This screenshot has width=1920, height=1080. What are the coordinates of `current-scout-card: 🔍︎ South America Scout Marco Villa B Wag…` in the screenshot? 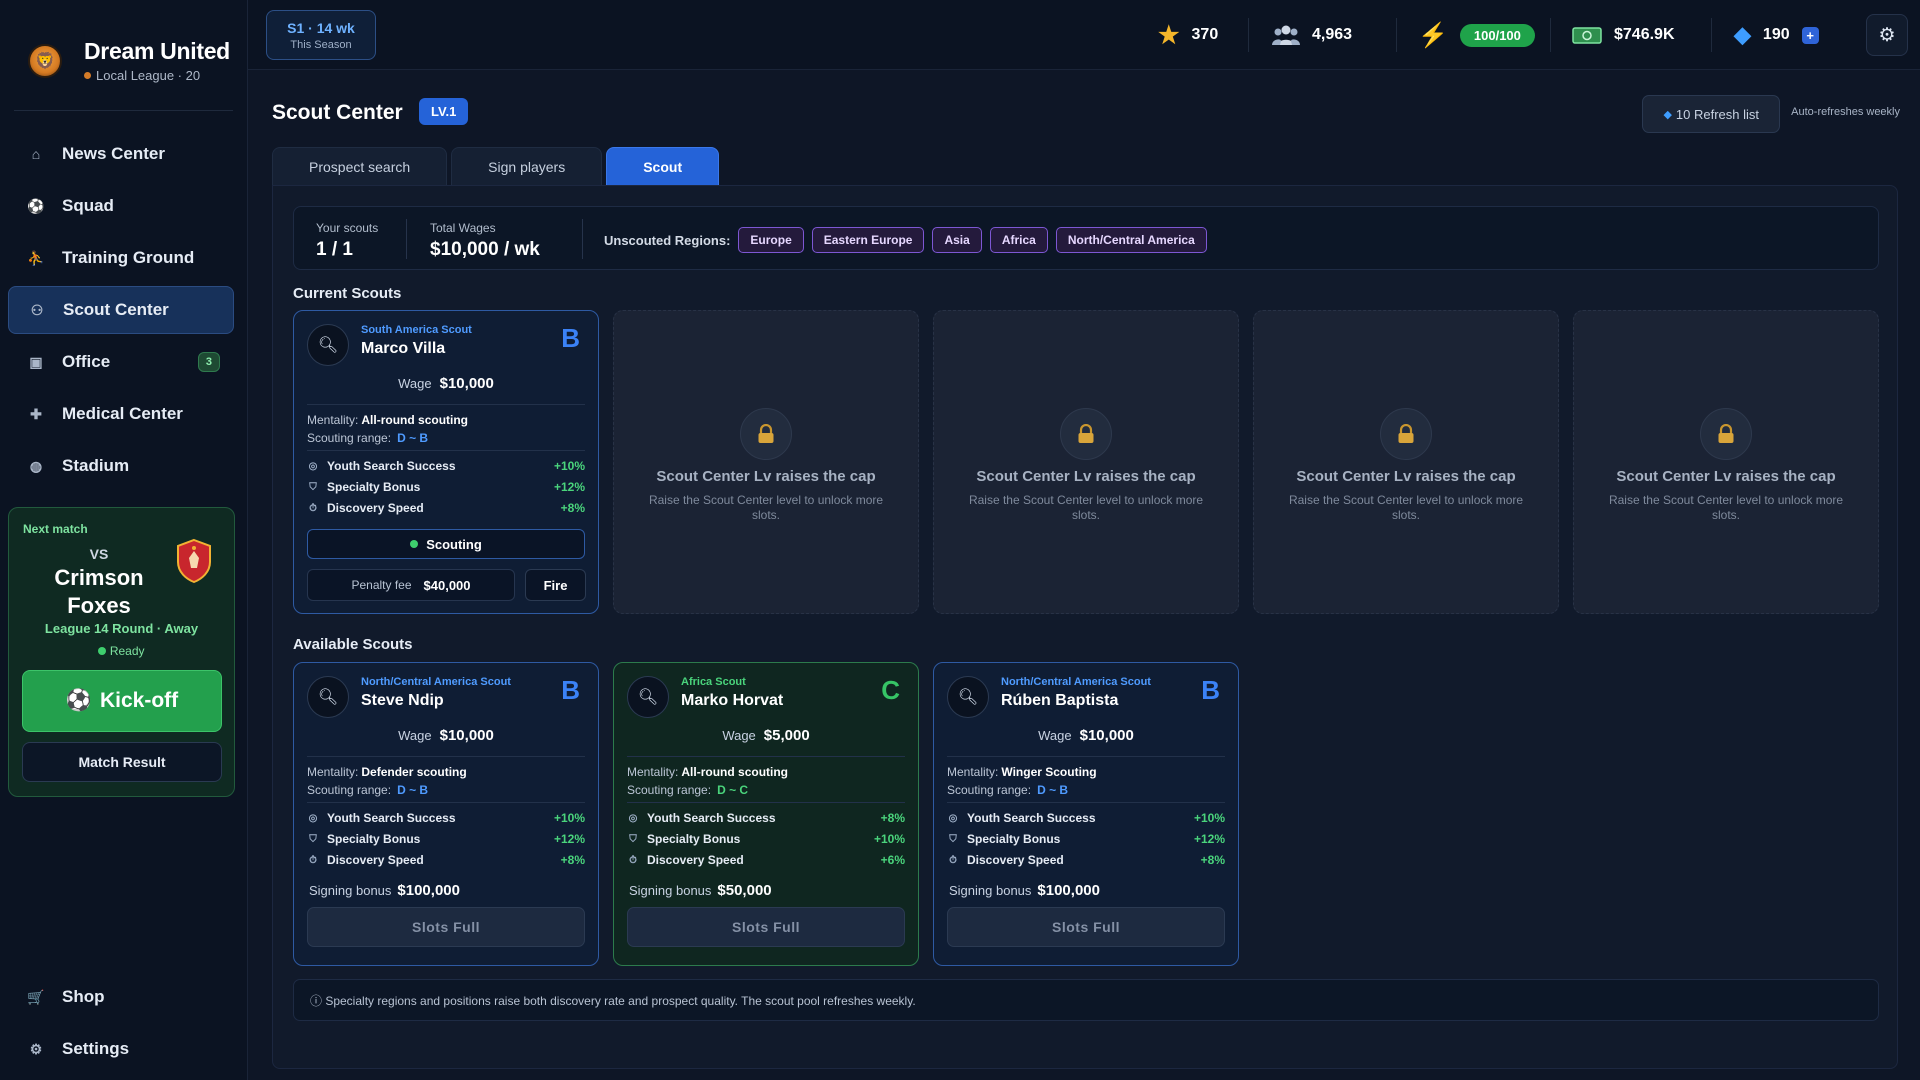 It's located at (446, 462).